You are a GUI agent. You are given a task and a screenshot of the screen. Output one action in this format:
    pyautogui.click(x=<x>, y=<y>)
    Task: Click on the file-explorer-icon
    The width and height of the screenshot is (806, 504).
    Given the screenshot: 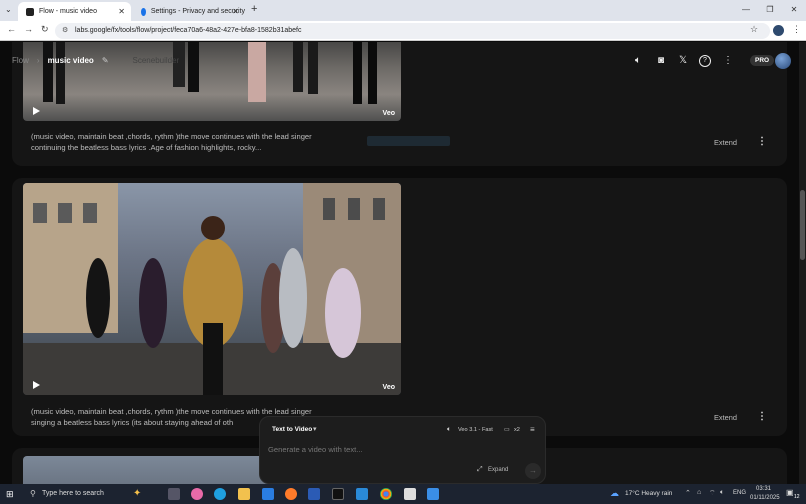 What is the action you would take?
    pyautogui.click(x=244, y=494)
    